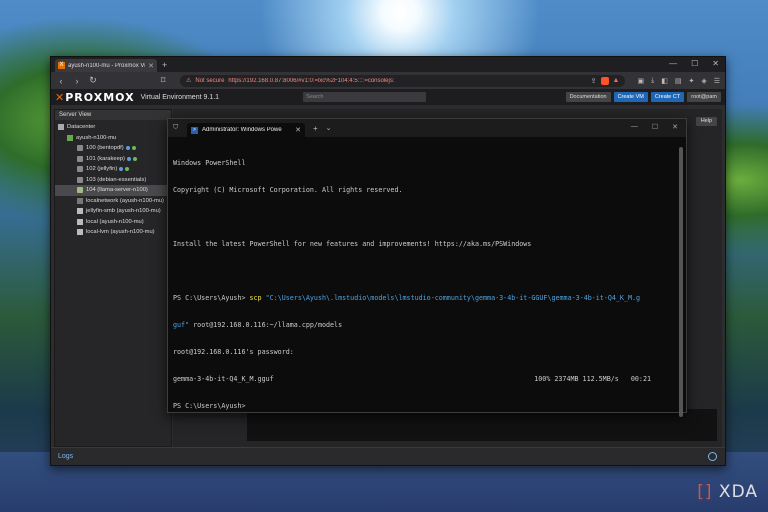  I want to click on node-icon, so click(70, 137).